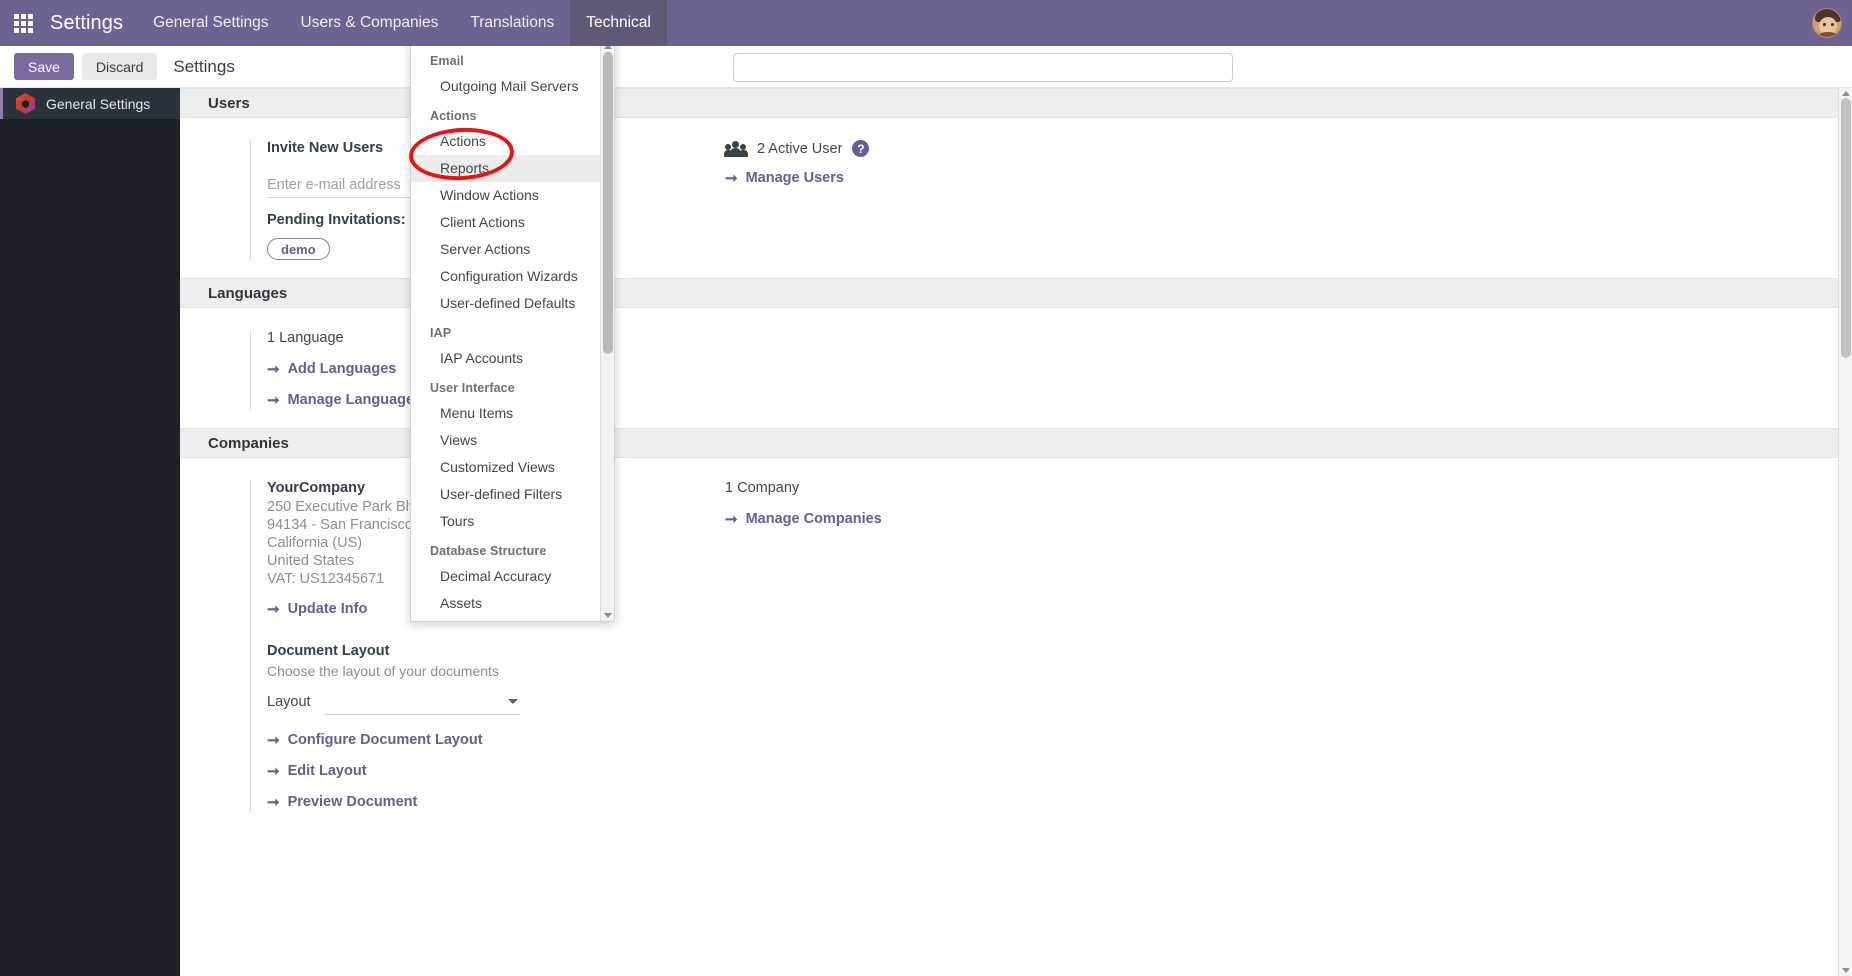 The width and height of the screenshot is (1852, 976). What do you see at coordinates (505, 619) in the screenshot?
I see `dropdown-item-models: Models` at bounding box center [505, 619].